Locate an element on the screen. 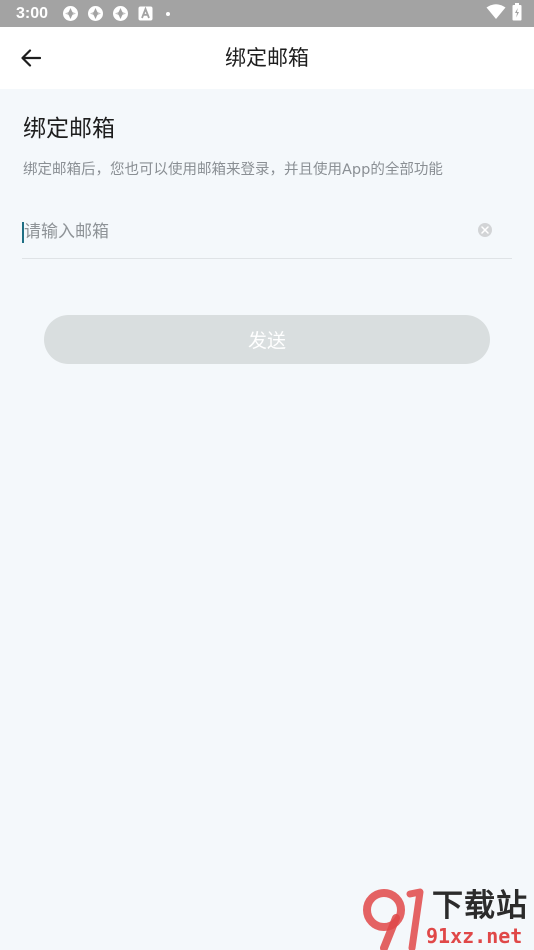  clear-input-button is located at coordinates (485, 230).